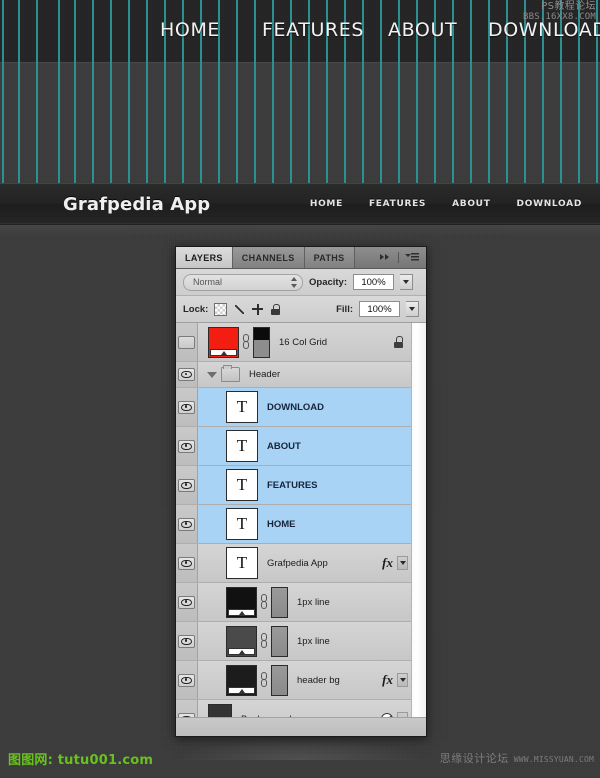  Describe the element at coordinates (241, 641) in the screenshot. I see `layer-thumbnail` at that location.